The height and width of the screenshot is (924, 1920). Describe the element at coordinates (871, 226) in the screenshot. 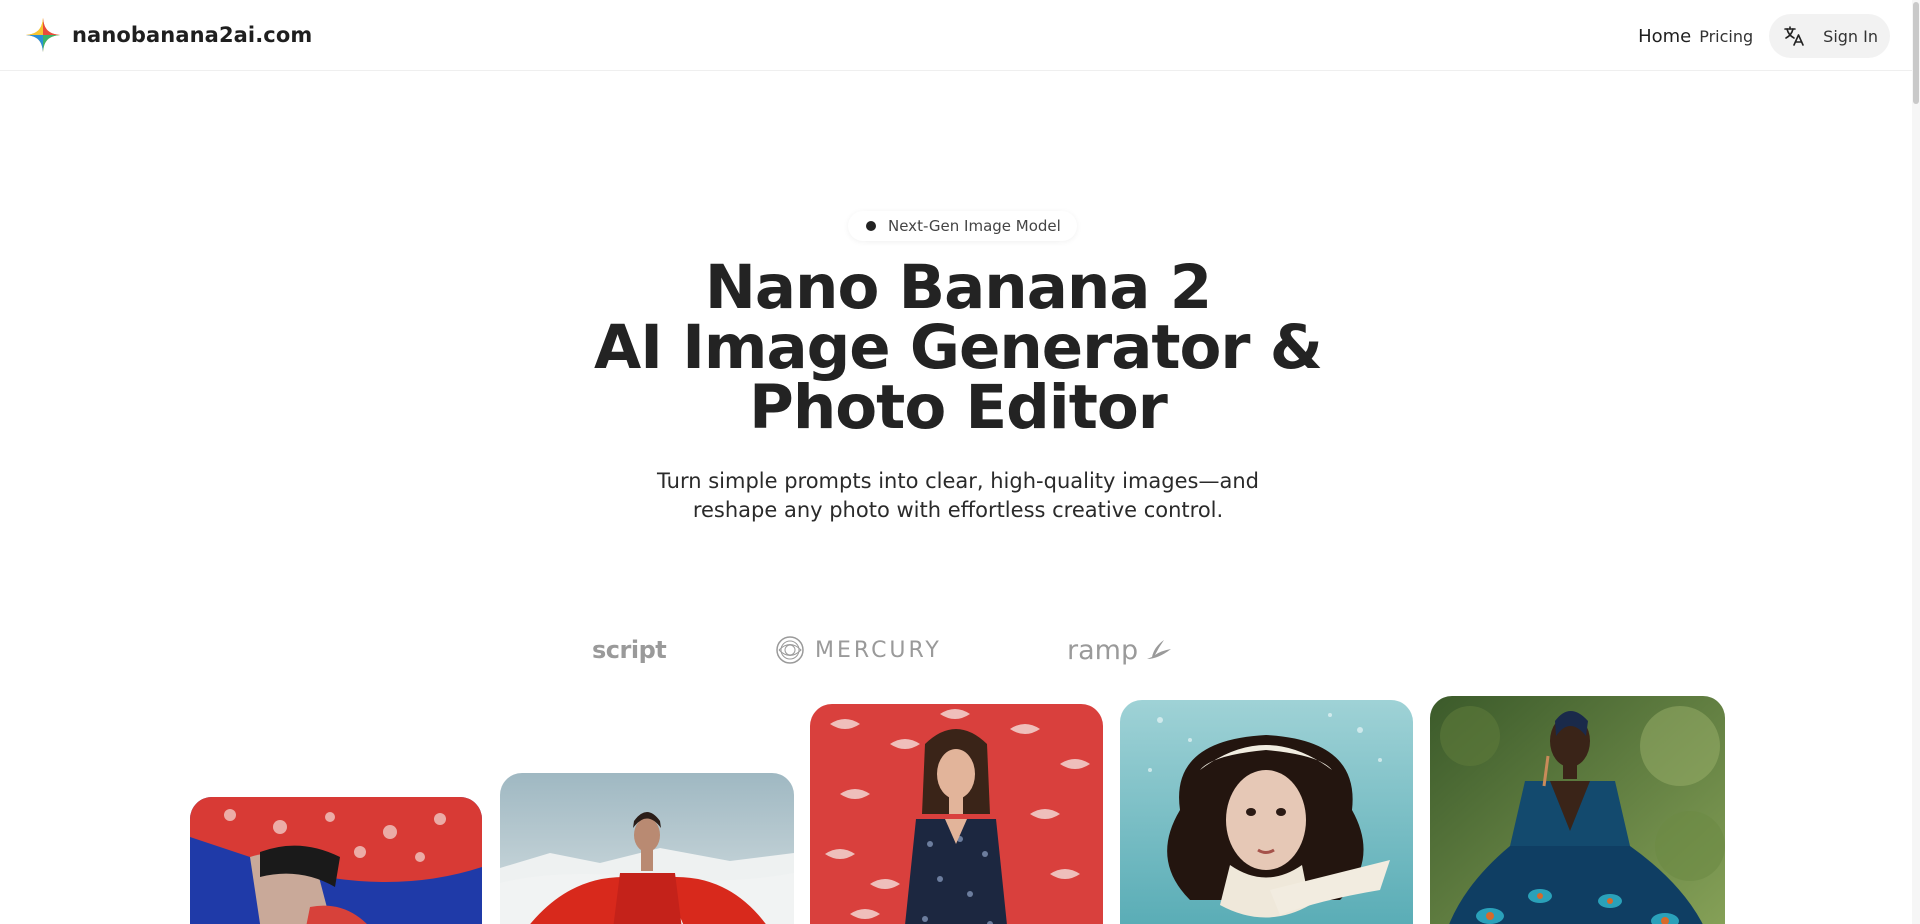

I see `badge-dot-icon` at that location.